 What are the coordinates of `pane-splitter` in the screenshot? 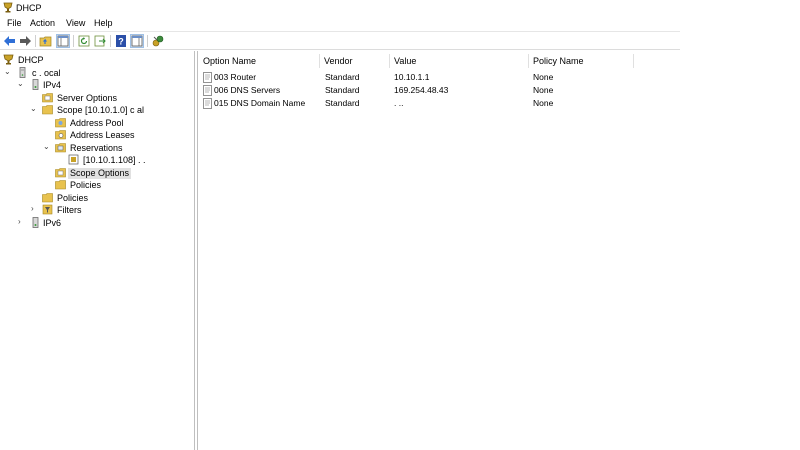 It's located at (196, 250).